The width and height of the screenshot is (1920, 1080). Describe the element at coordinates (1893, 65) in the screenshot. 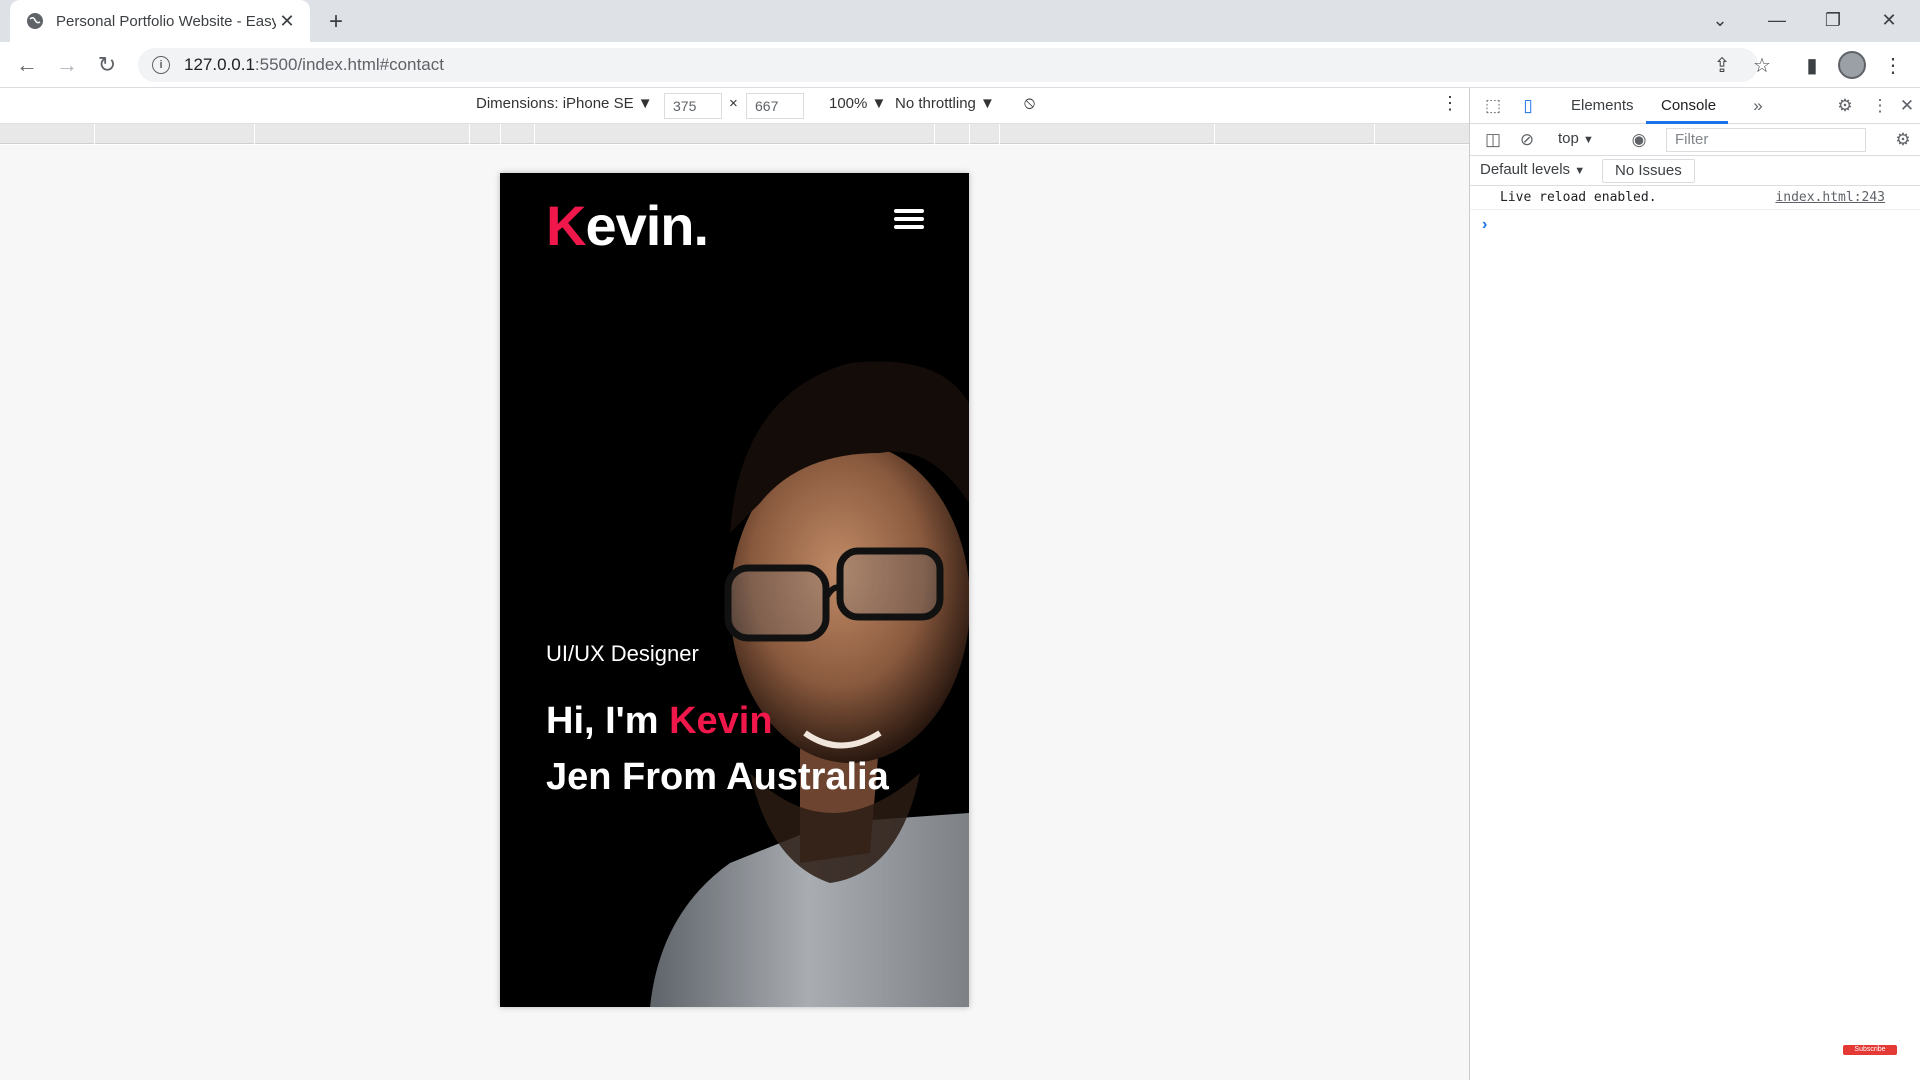

I see `browser-menu-icon: ⋮` at that location.